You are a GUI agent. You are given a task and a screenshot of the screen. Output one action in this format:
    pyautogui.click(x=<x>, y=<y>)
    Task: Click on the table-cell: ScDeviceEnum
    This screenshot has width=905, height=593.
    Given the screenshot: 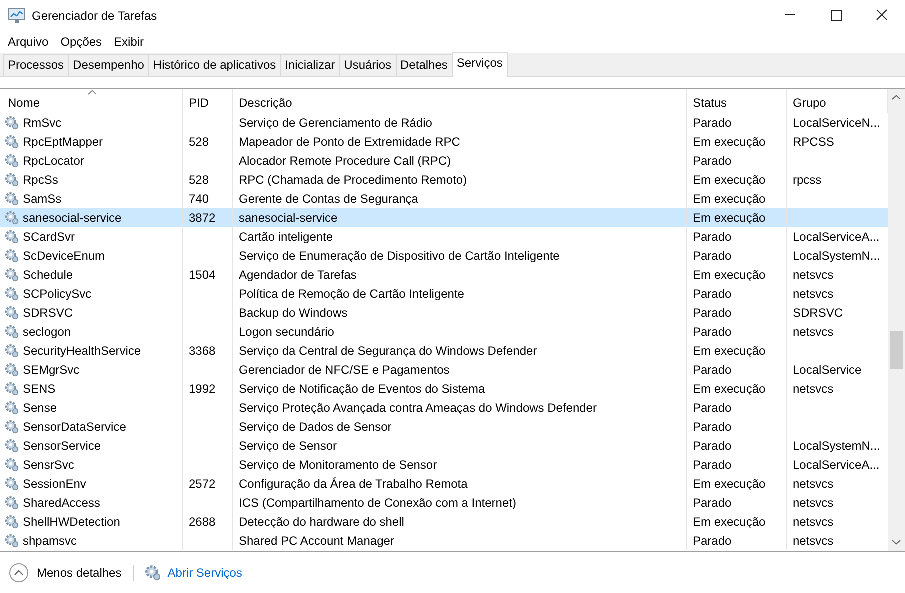 What is the action you would take?
    pyautogui.click(x=64, y=255)
    